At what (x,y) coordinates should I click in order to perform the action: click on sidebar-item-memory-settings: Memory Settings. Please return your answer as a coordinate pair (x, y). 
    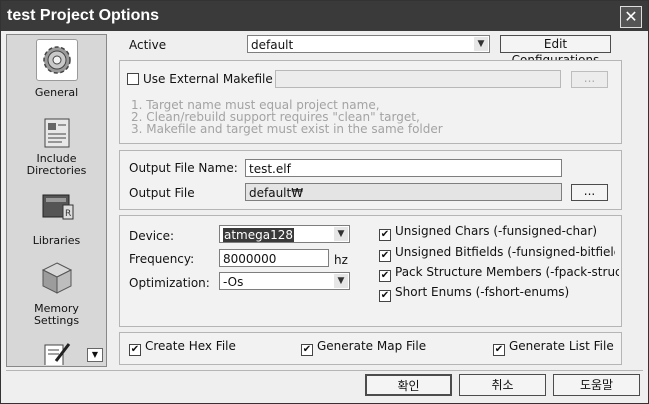
    Looking at the image, I should click on (56, 293).